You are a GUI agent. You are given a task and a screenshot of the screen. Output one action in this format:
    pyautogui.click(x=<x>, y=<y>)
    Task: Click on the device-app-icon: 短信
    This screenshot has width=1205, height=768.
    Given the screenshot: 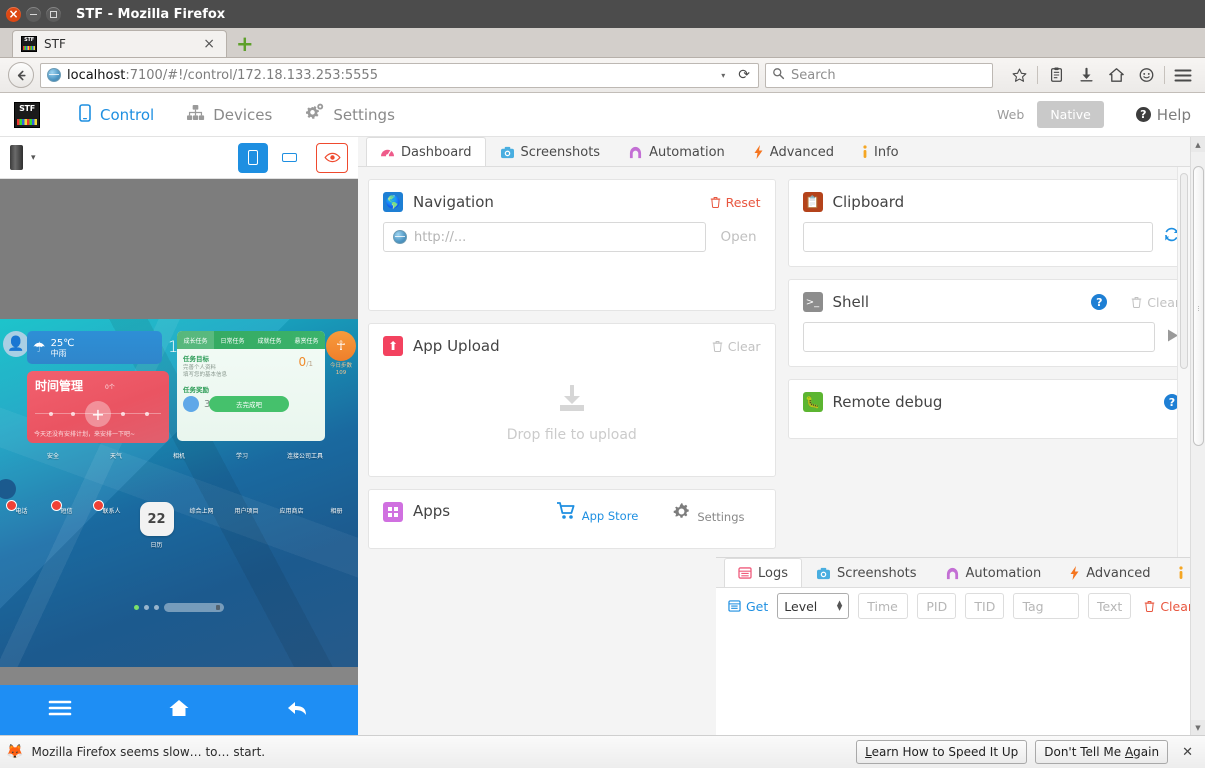 What is the action you would take?
    pyautogui.click(x=67, y=525)
    